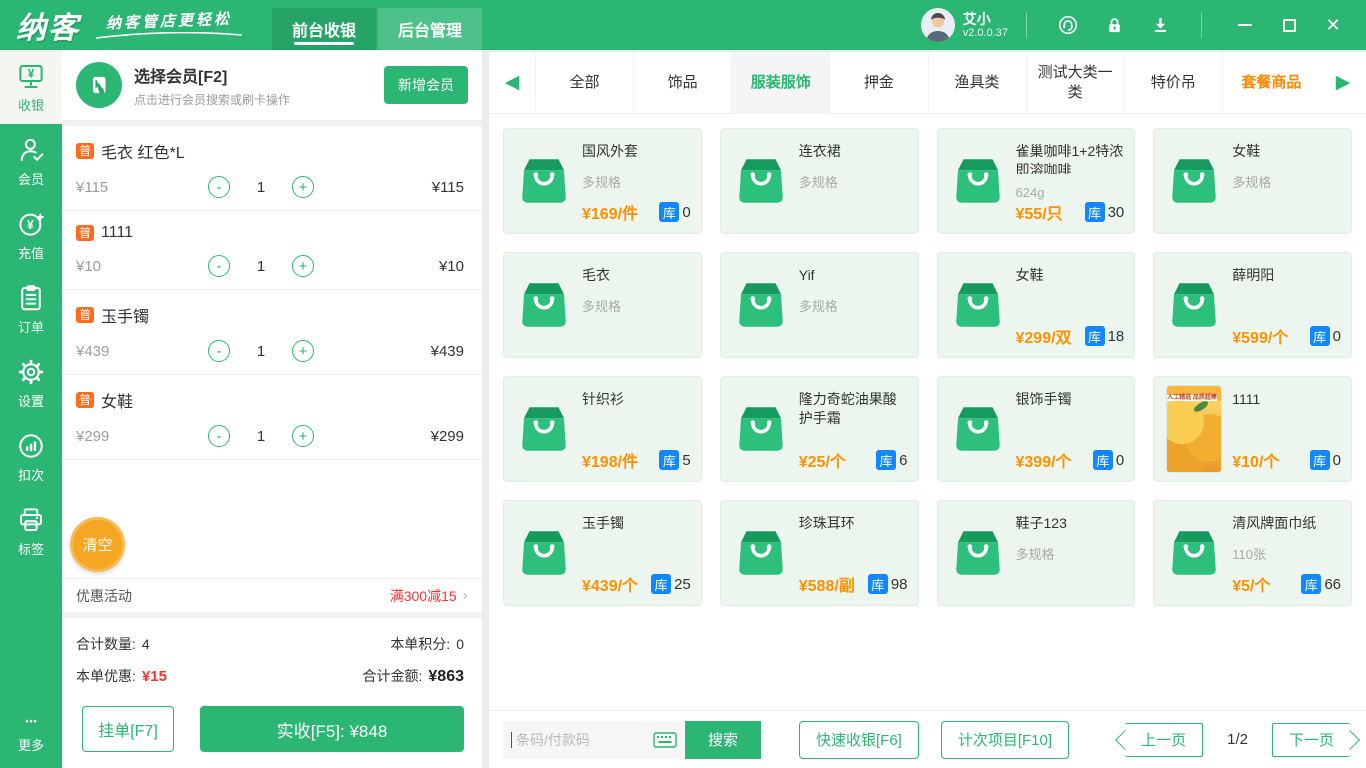  Describe the element at coordinates (1068, 25) in the screenshot. I see `support-headset-icon` at that location.